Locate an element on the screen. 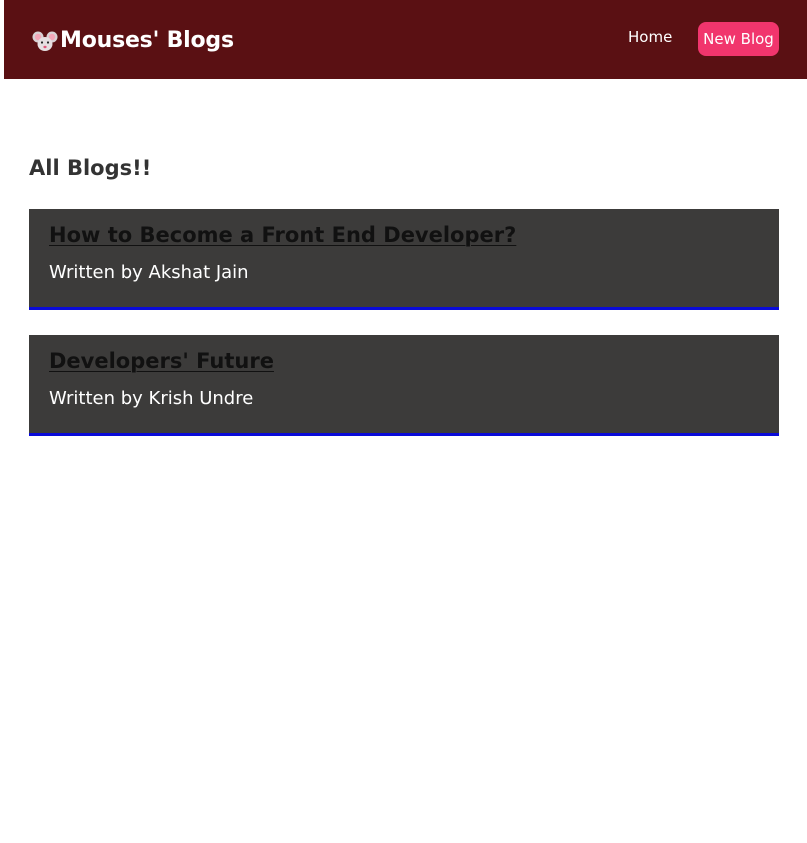 This screenshot has width=807, height=843. blog-author: Written by Akshat Jain is located at coordinates (149, 272).